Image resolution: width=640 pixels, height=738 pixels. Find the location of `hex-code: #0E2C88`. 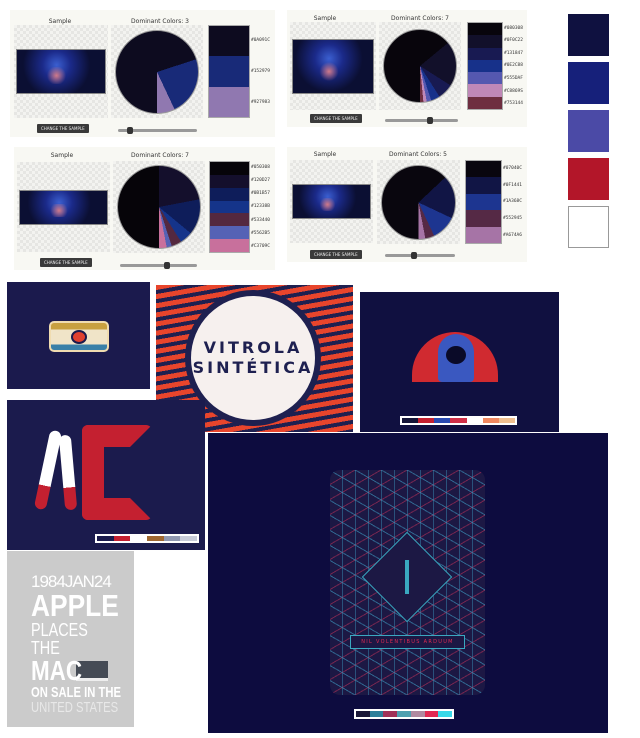

hex-code: #0E2C88 is located at coordinates (513, 66).